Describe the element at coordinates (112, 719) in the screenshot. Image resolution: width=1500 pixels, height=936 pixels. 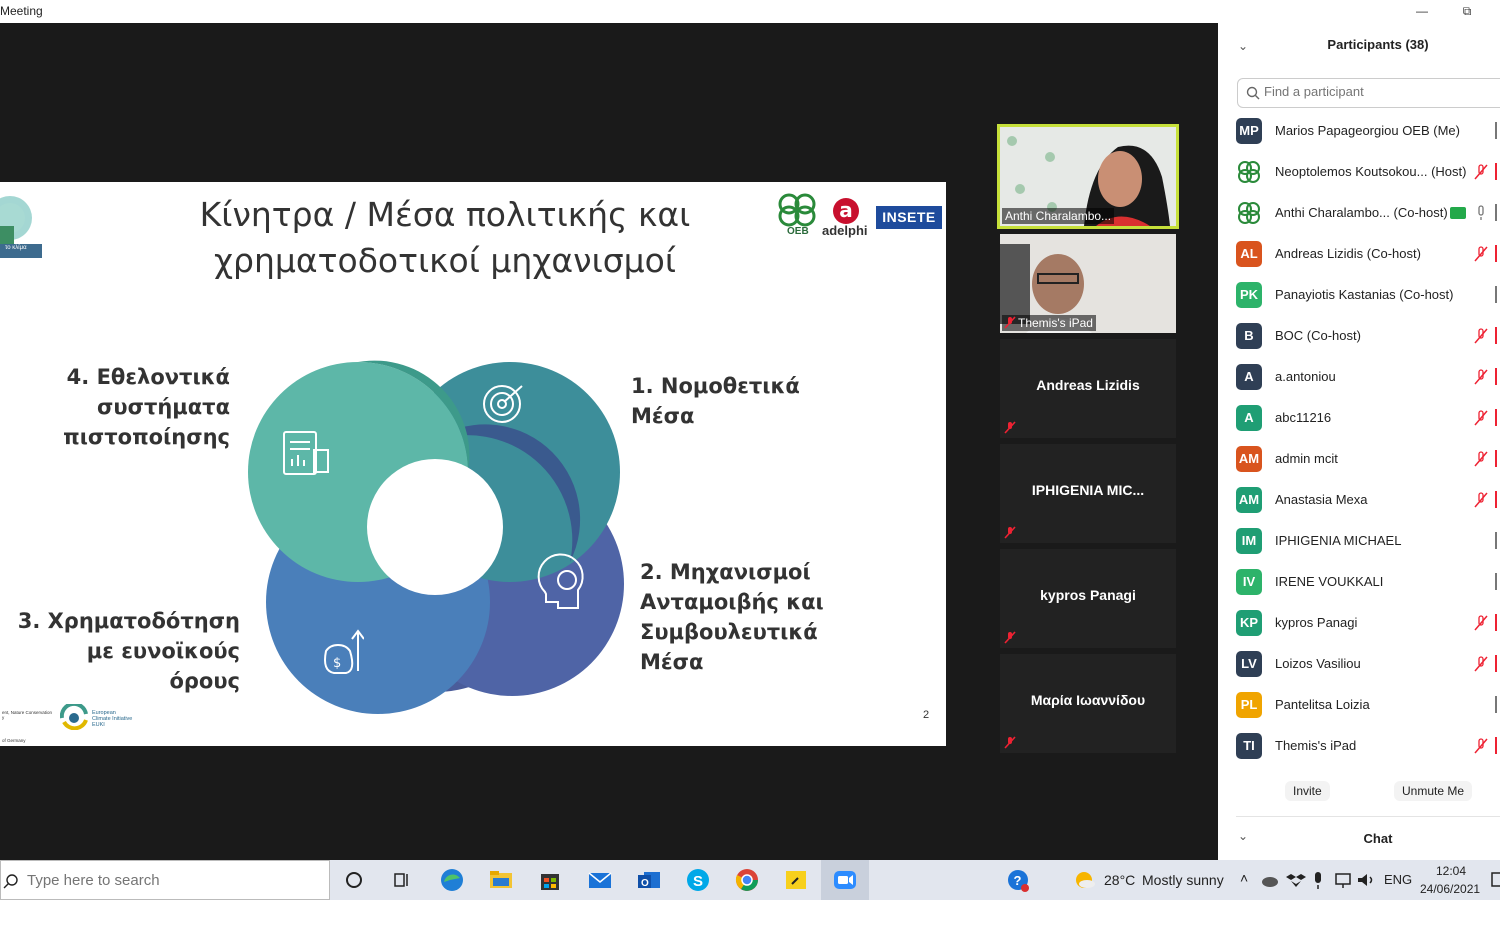
I see `euki-logo-text: European Climate Initiative EUKI` at that location.